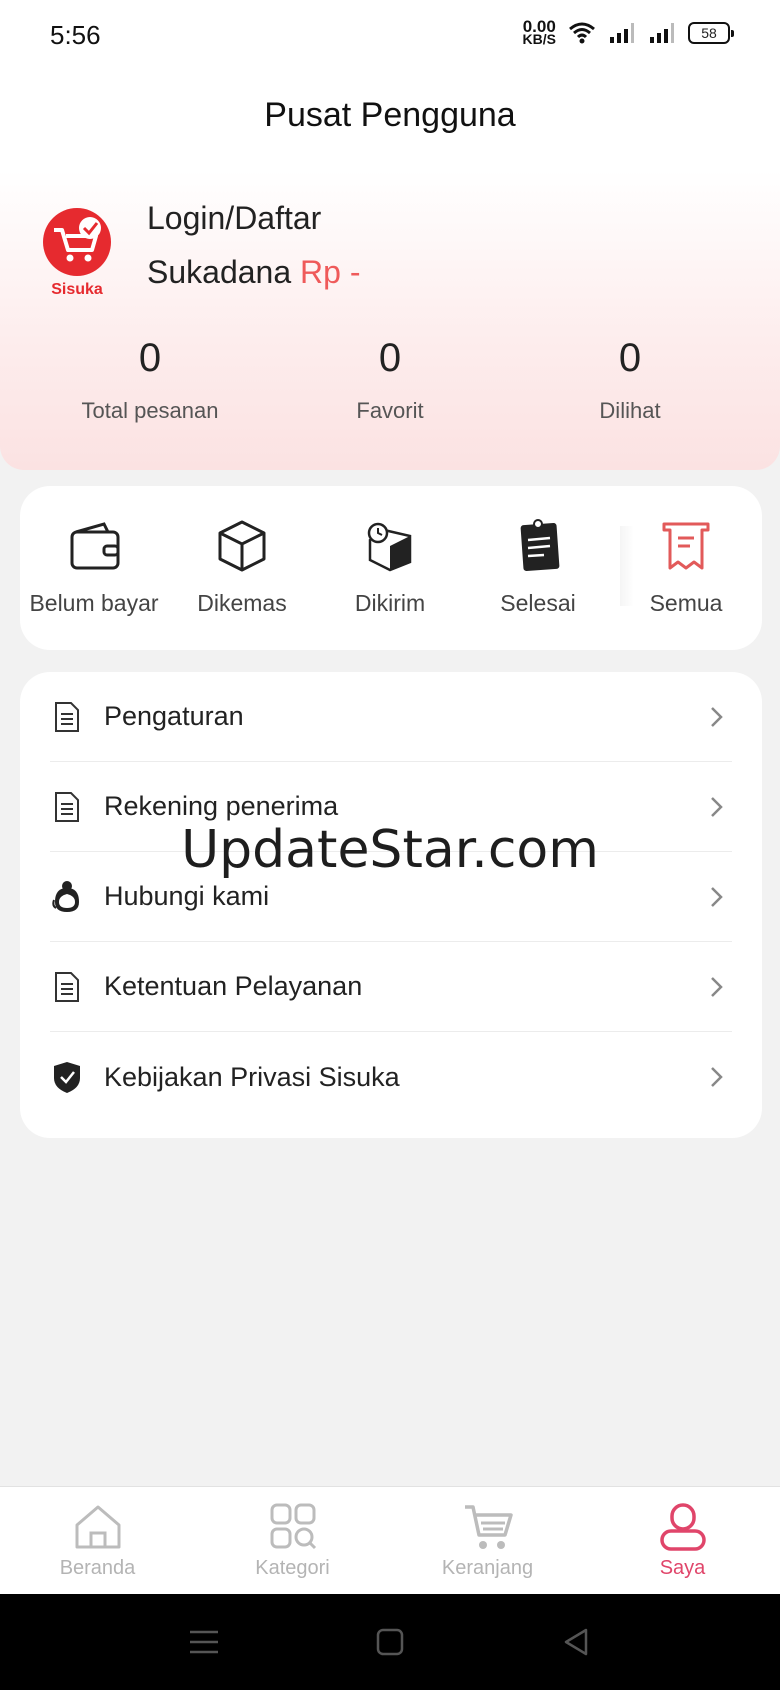 This screenshot has height=1690, width=780. I want to click on page-title: Pusat Pengguna, so click(390, 115).